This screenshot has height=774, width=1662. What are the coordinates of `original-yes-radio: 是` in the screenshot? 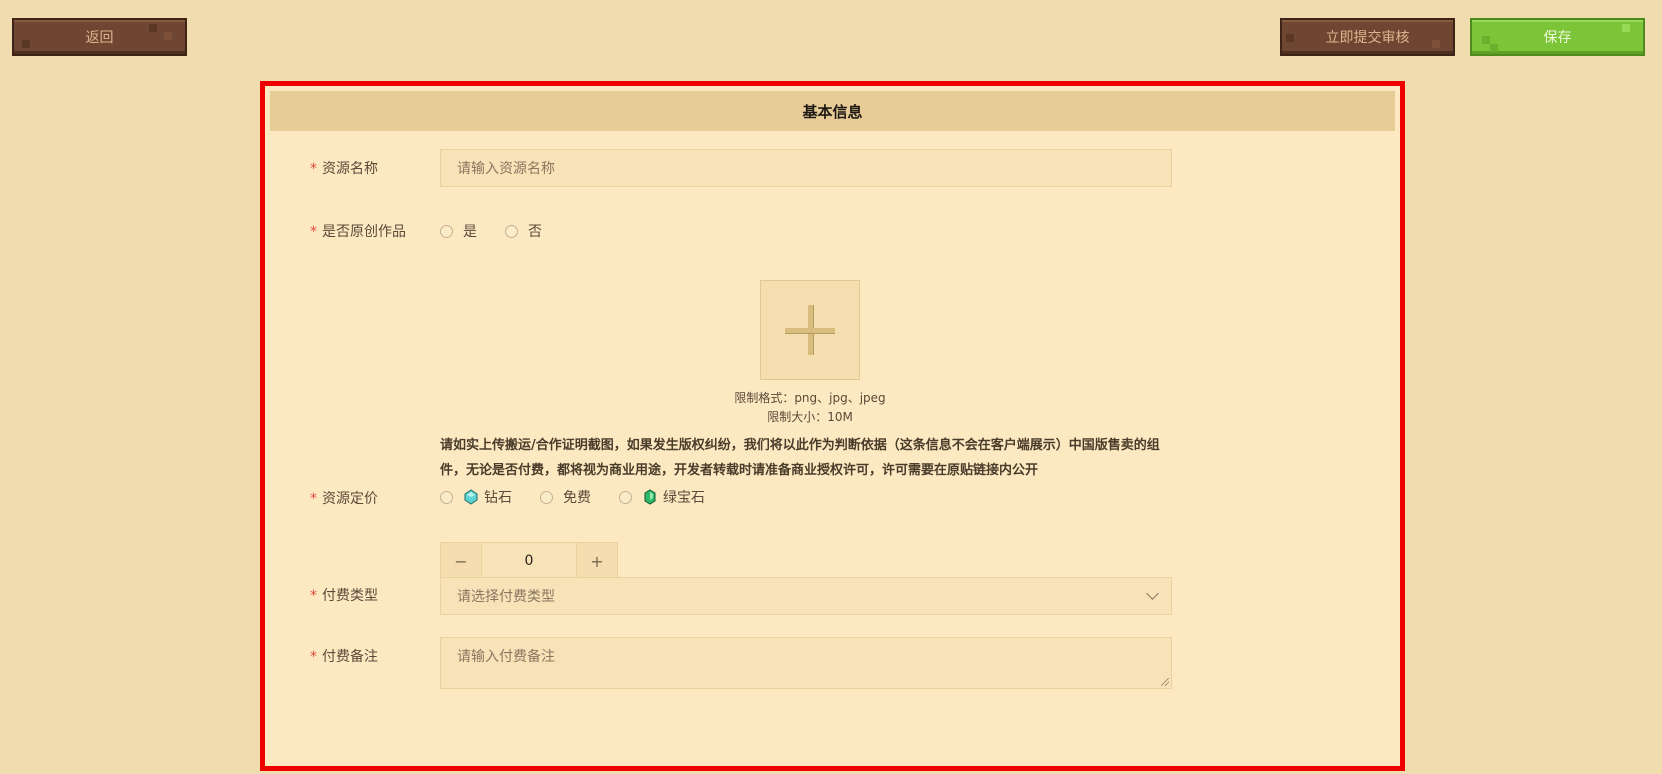 It's located at (458, 231).